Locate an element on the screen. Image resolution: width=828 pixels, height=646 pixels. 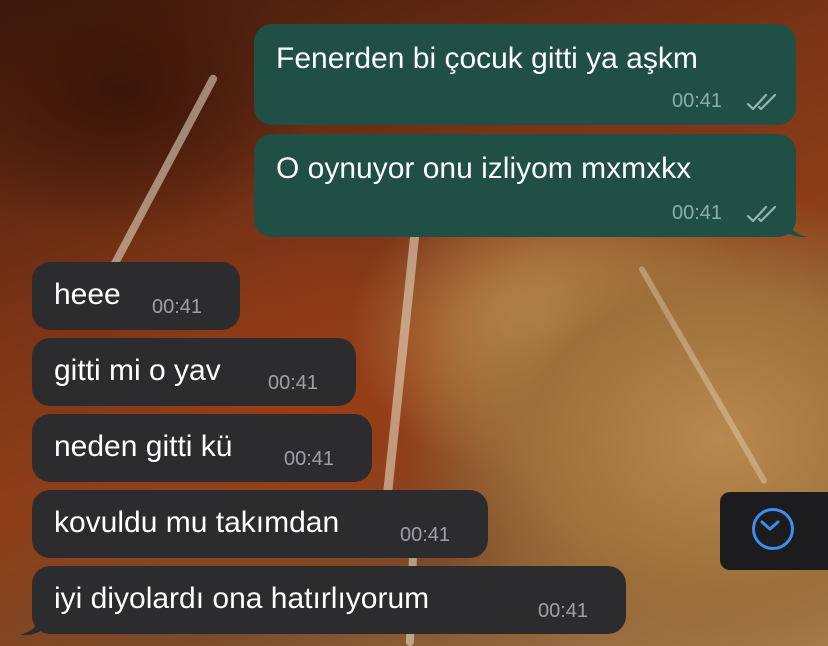
incoming-message: kovuldu mu takımdan 00:41 is located at coordinates (260, 524).